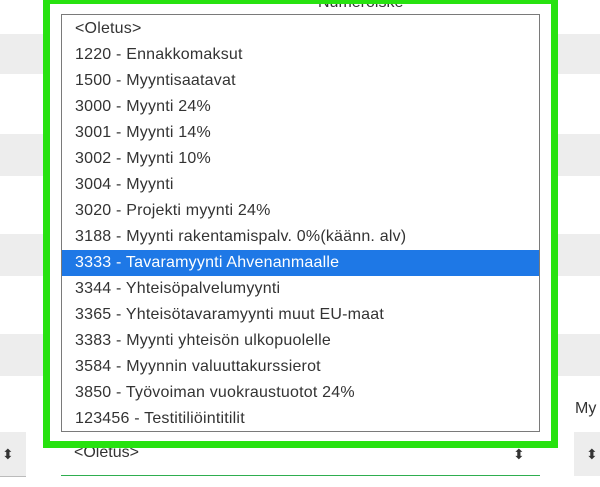  Describe the element at coordinates (586, 408) in the screenshot. I see `field-label: My` at that location.